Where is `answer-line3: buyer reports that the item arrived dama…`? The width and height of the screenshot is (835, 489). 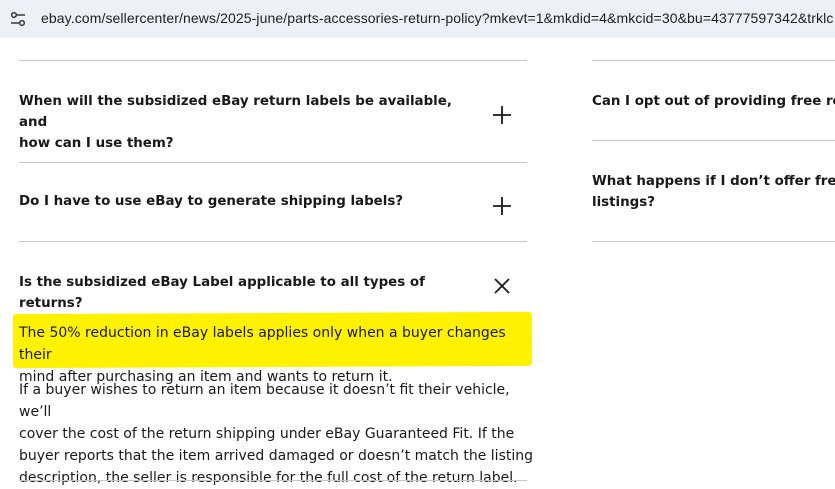 answer-line3: buyer reports that the item arrived dama… is located at coordinates (276, 456).